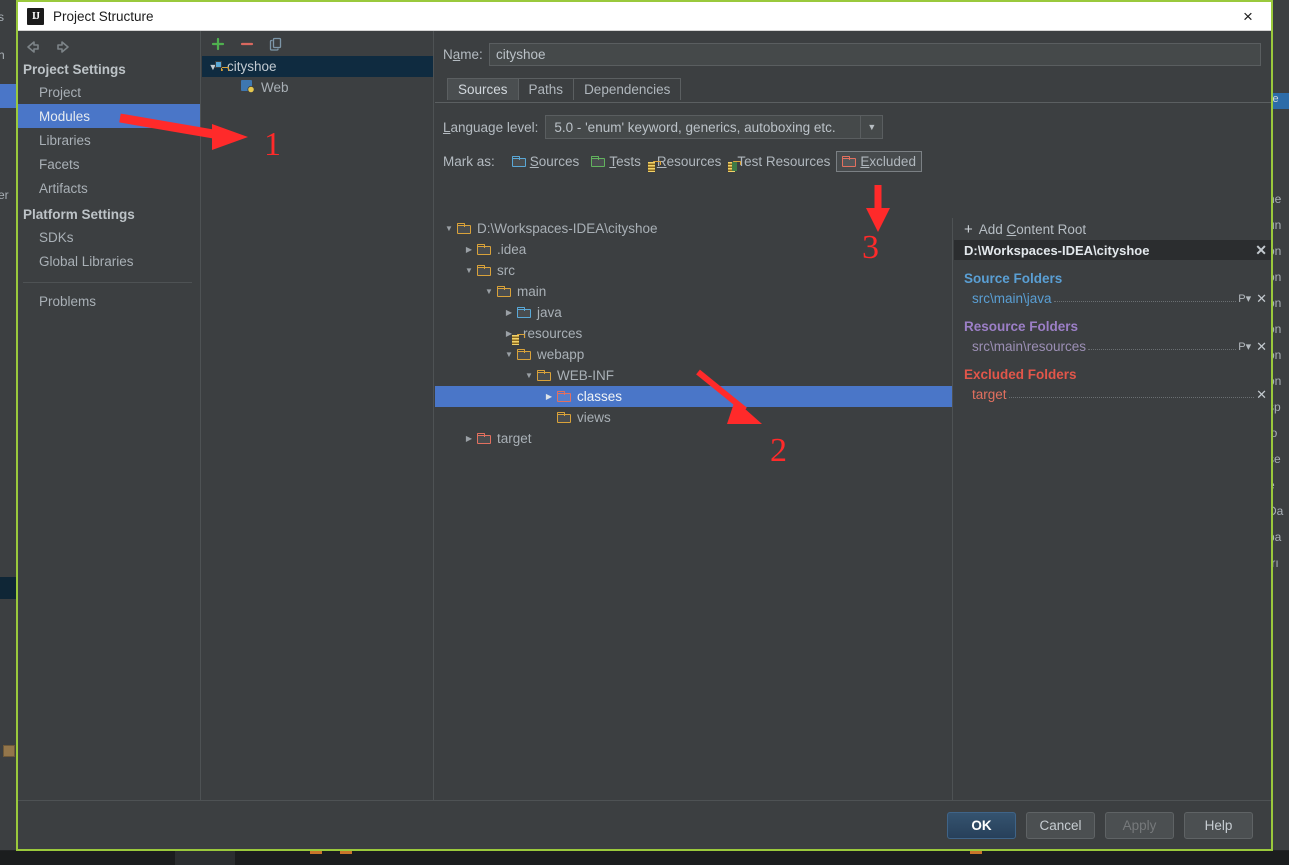 The width and height of the screenshot is (1289, 865). Describe the element at coordinates (205, 858) in the screenshot. I see `taskbar-item` at that location.